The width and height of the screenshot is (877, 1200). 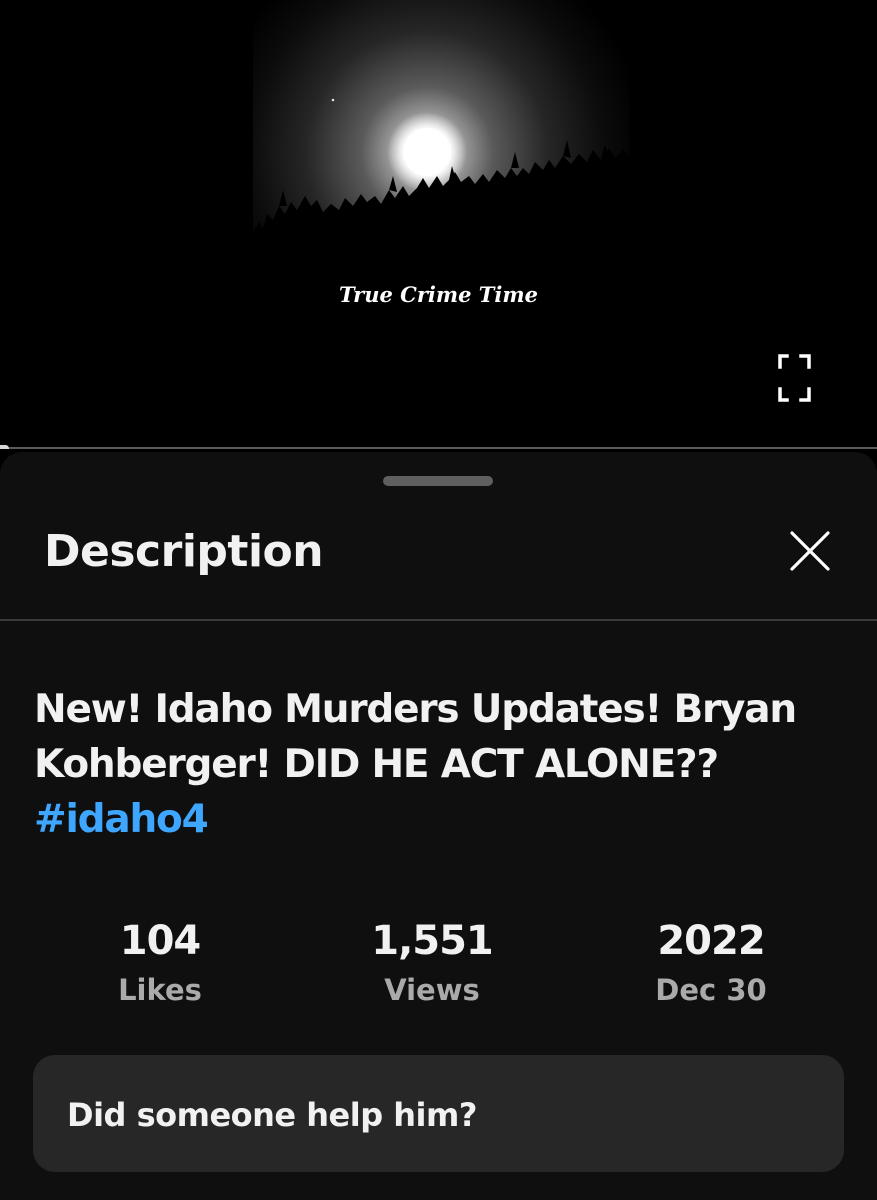 I want to click on video-progress-bar, so click(x=438, y=448).